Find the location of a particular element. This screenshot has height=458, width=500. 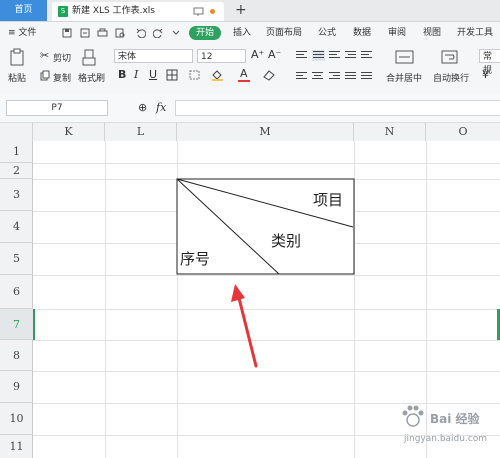

cut-button: 剪切 is located at coordinates (62, 57).